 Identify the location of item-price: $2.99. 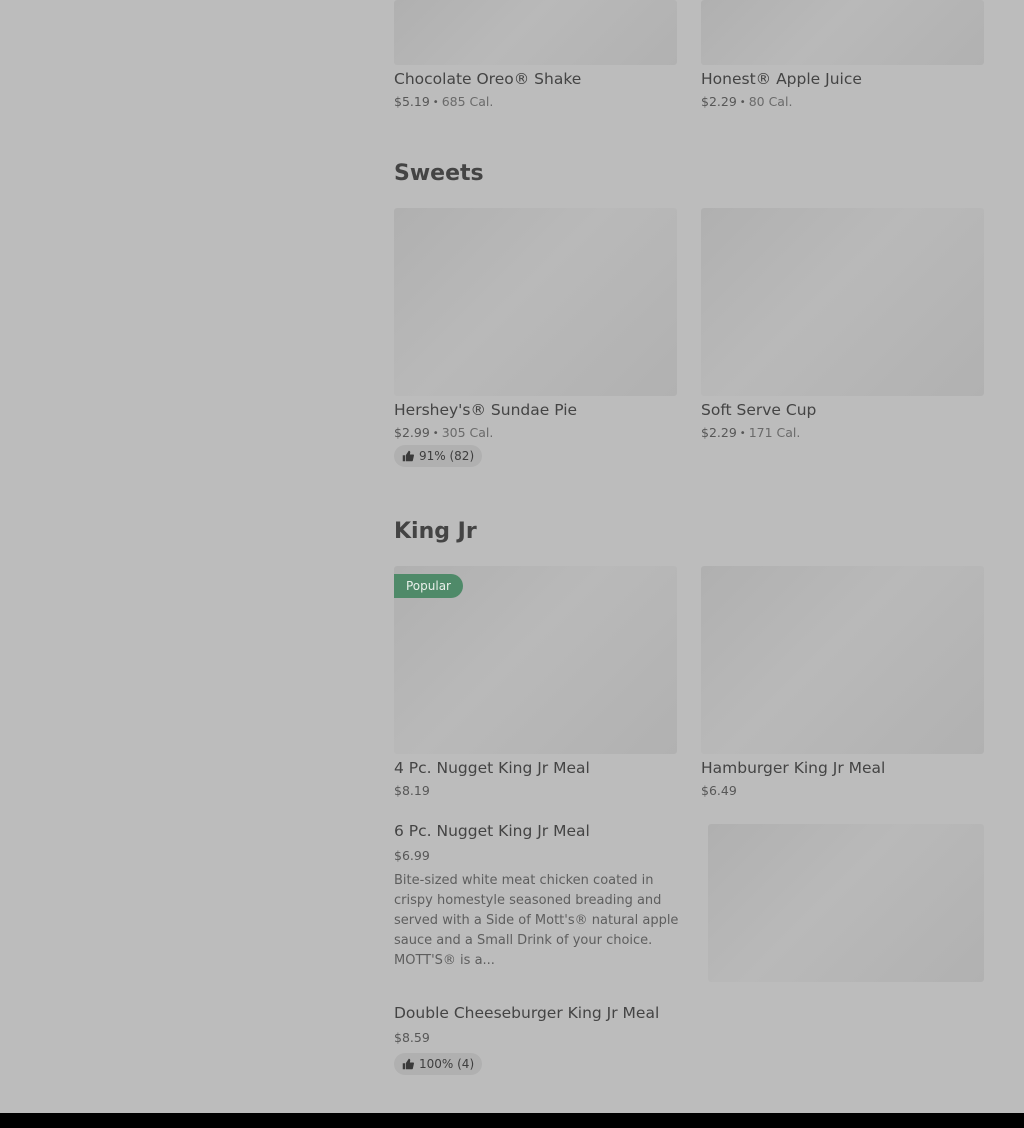
(412, 432).